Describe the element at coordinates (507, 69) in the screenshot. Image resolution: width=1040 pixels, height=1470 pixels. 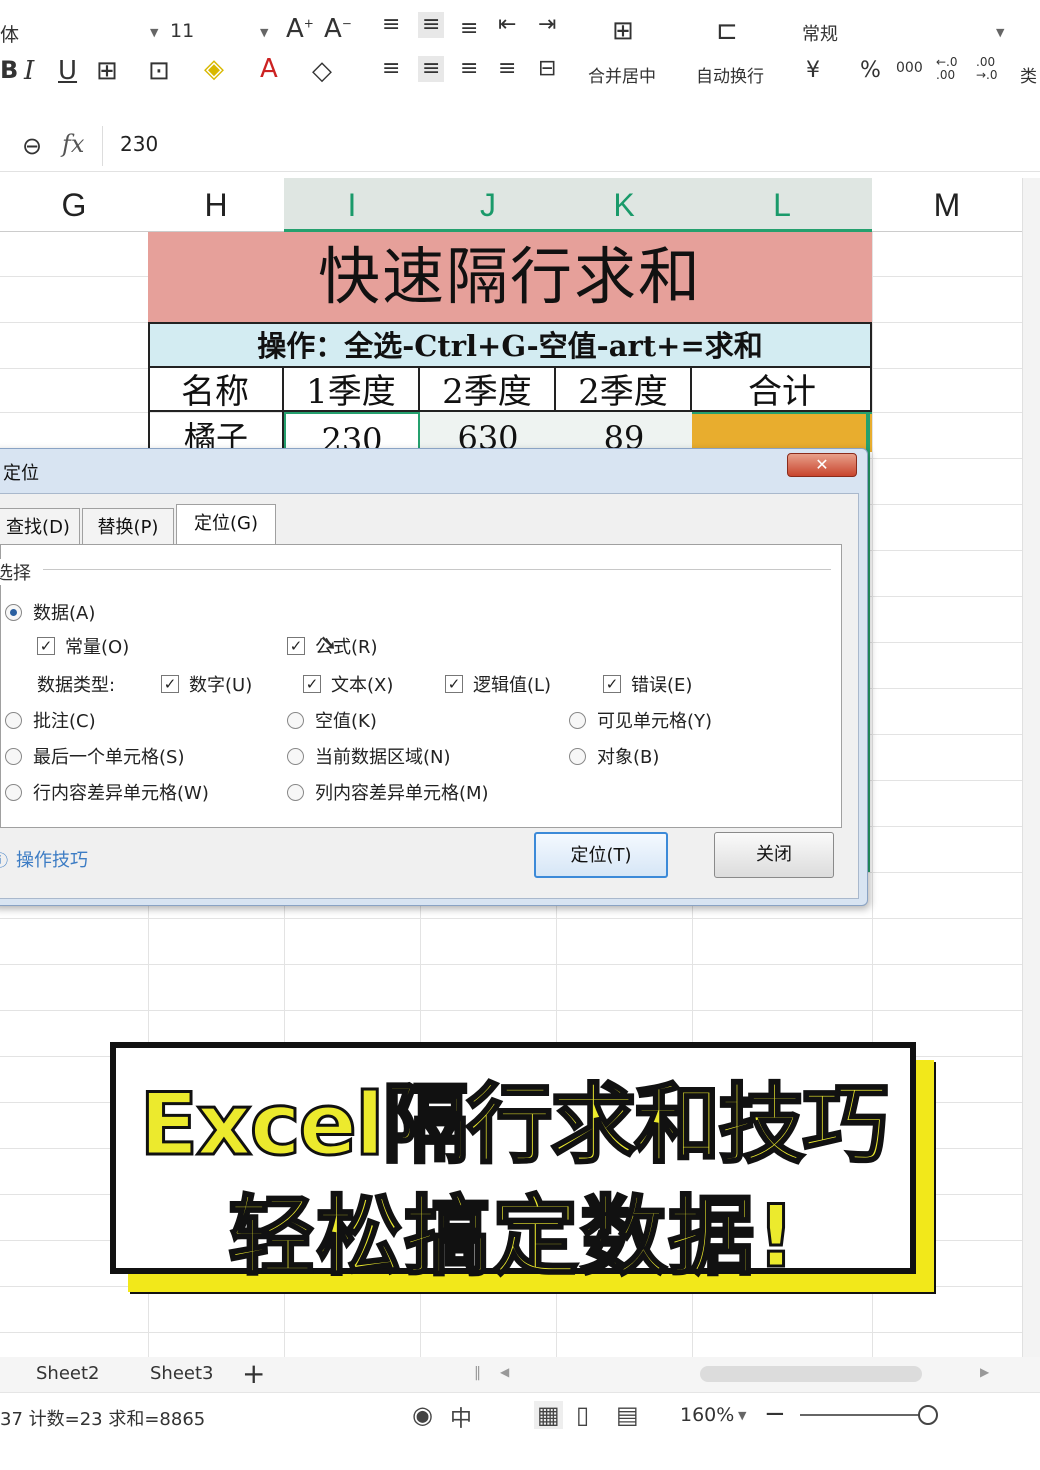
I see `justify-icon: ≡` at that location.